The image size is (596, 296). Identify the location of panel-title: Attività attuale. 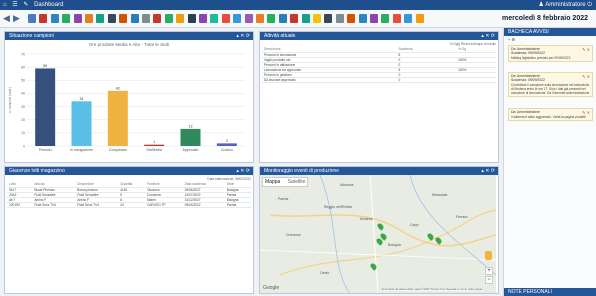
(280, 36).